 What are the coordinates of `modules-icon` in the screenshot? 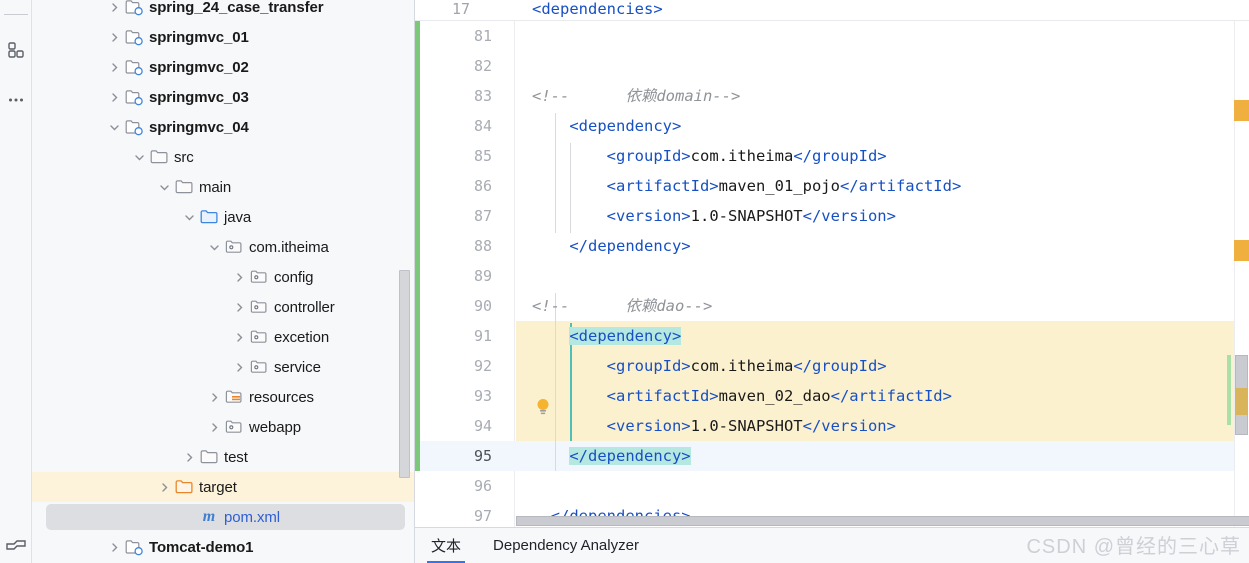 It's located at (16, 50).